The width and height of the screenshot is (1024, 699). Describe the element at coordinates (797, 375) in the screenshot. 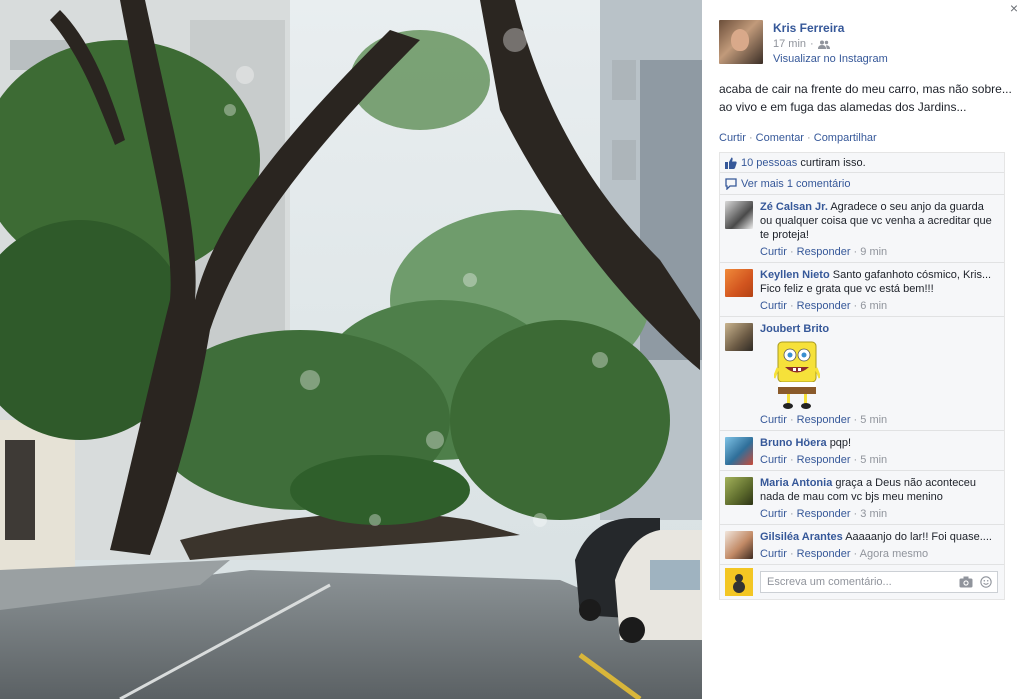

I see `spongebob-sticker-icon` at that location.